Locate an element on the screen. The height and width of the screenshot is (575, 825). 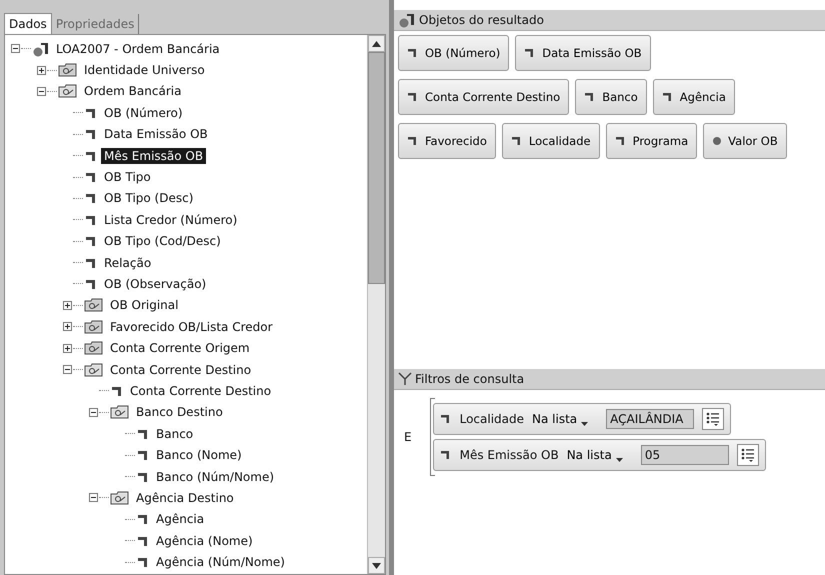
tree-item: OB (Observação) is located at coordinates (155, 284).